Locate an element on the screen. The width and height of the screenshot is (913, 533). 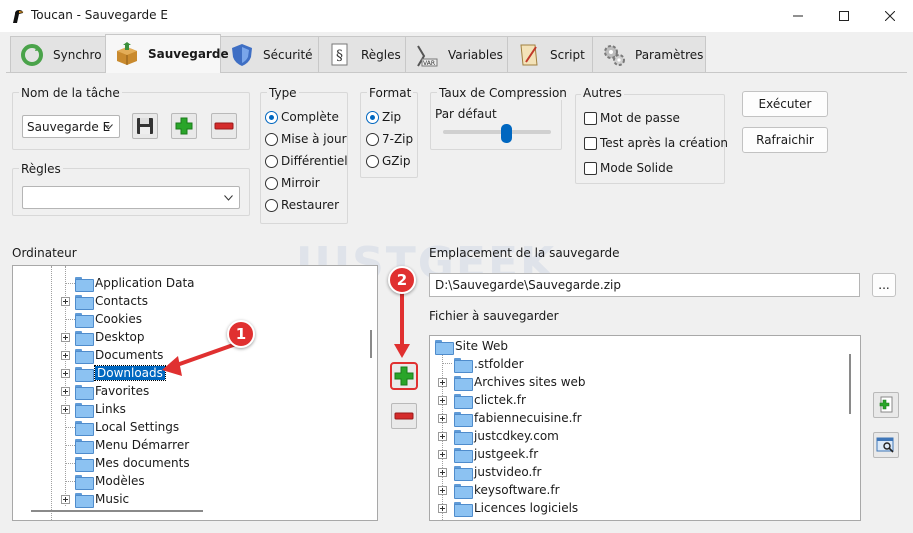
tab-label: Sauvegarde is located at coordinates (188, 54).